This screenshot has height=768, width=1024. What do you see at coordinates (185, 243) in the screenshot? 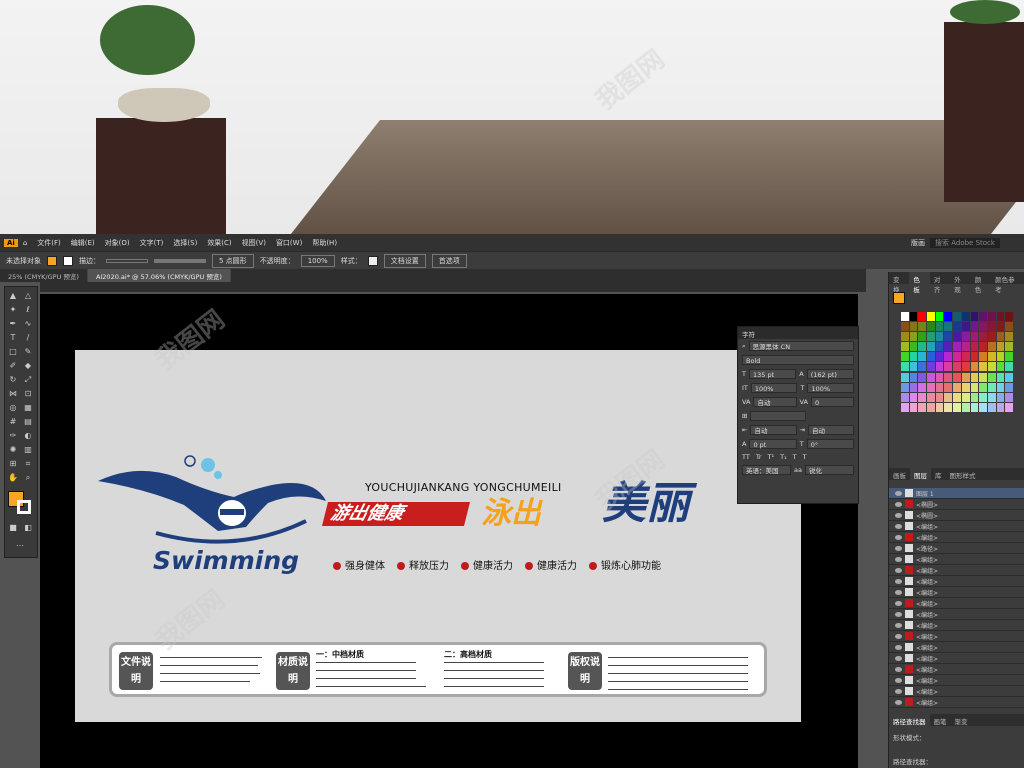
I see `menu-select: 选择(S)` at bounding box center [185, 243].